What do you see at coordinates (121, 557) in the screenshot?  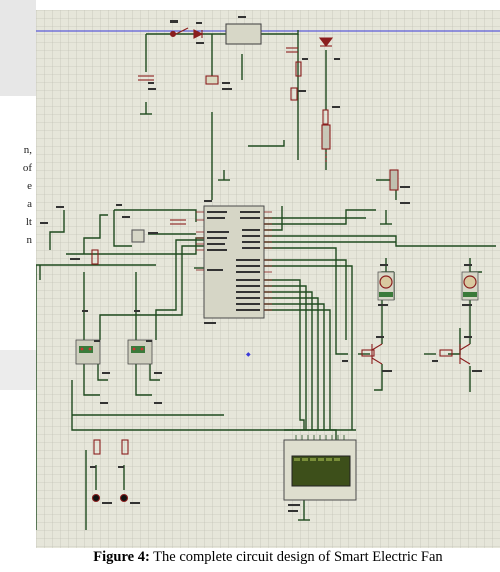 I see `figure-label: Figure 4:` at bounding box center [121, 557].